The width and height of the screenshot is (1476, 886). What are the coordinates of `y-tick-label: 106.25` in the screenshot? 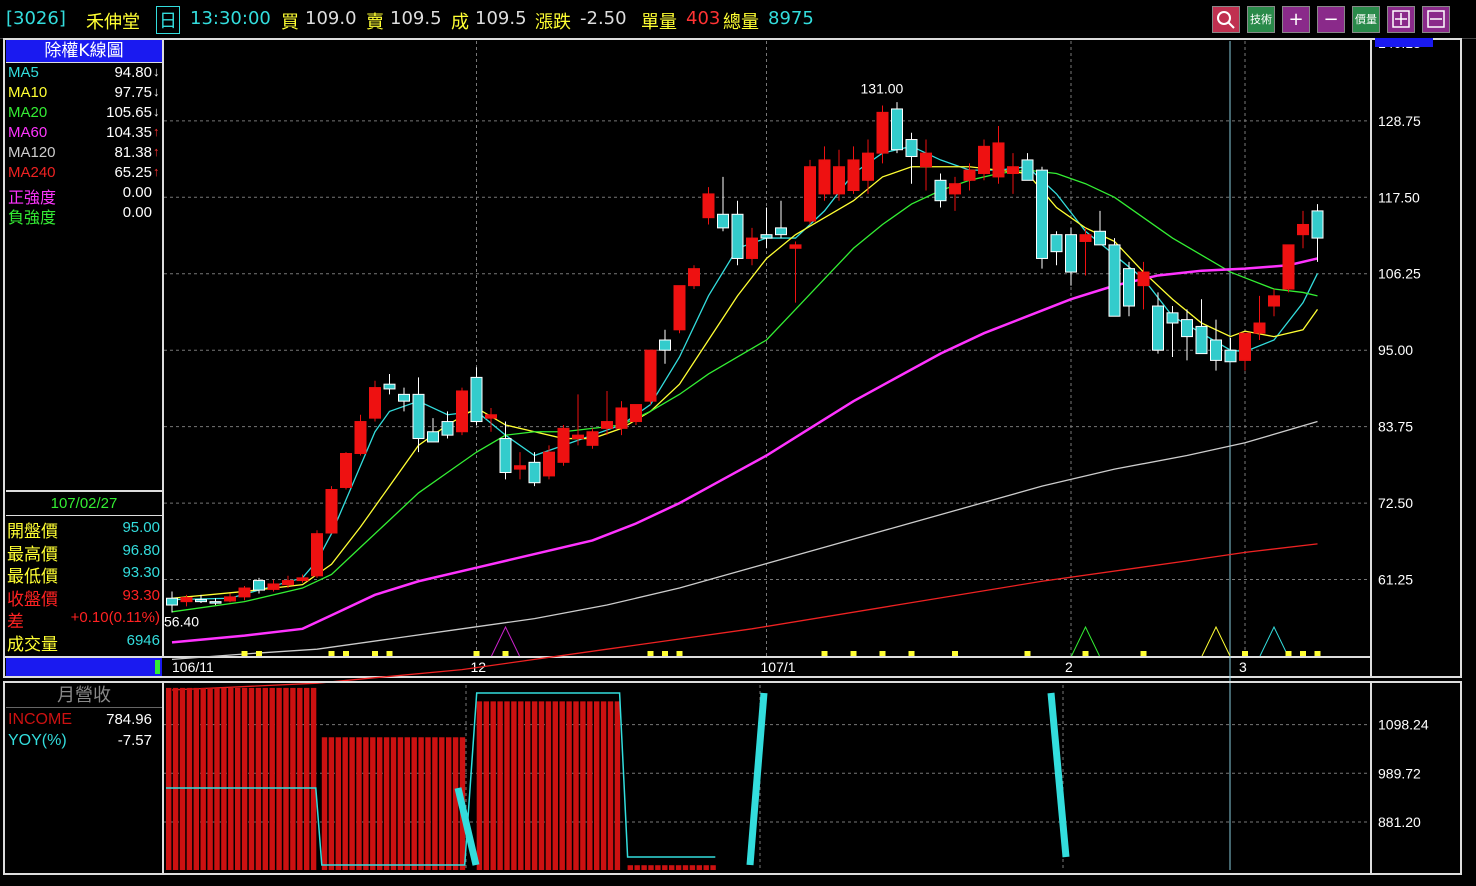 It's located at (1399, 274).